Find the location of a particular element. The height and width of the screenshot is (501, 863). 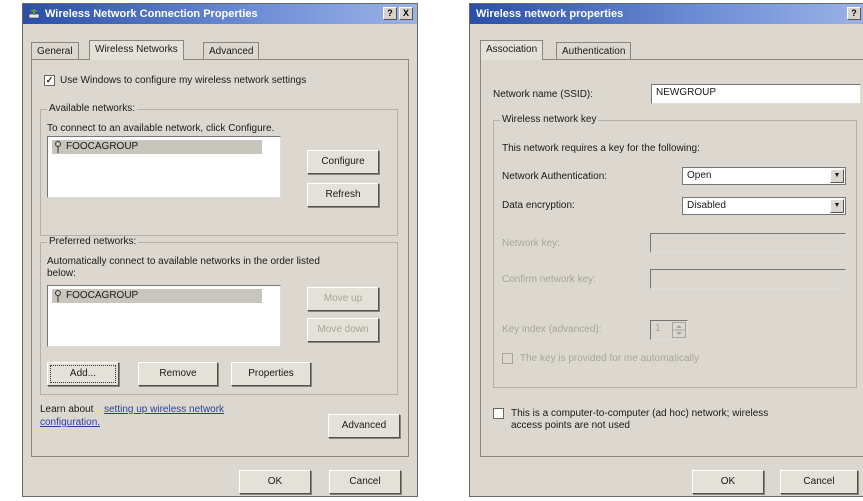

confirm-key-input is located at coordinates (748, 279).